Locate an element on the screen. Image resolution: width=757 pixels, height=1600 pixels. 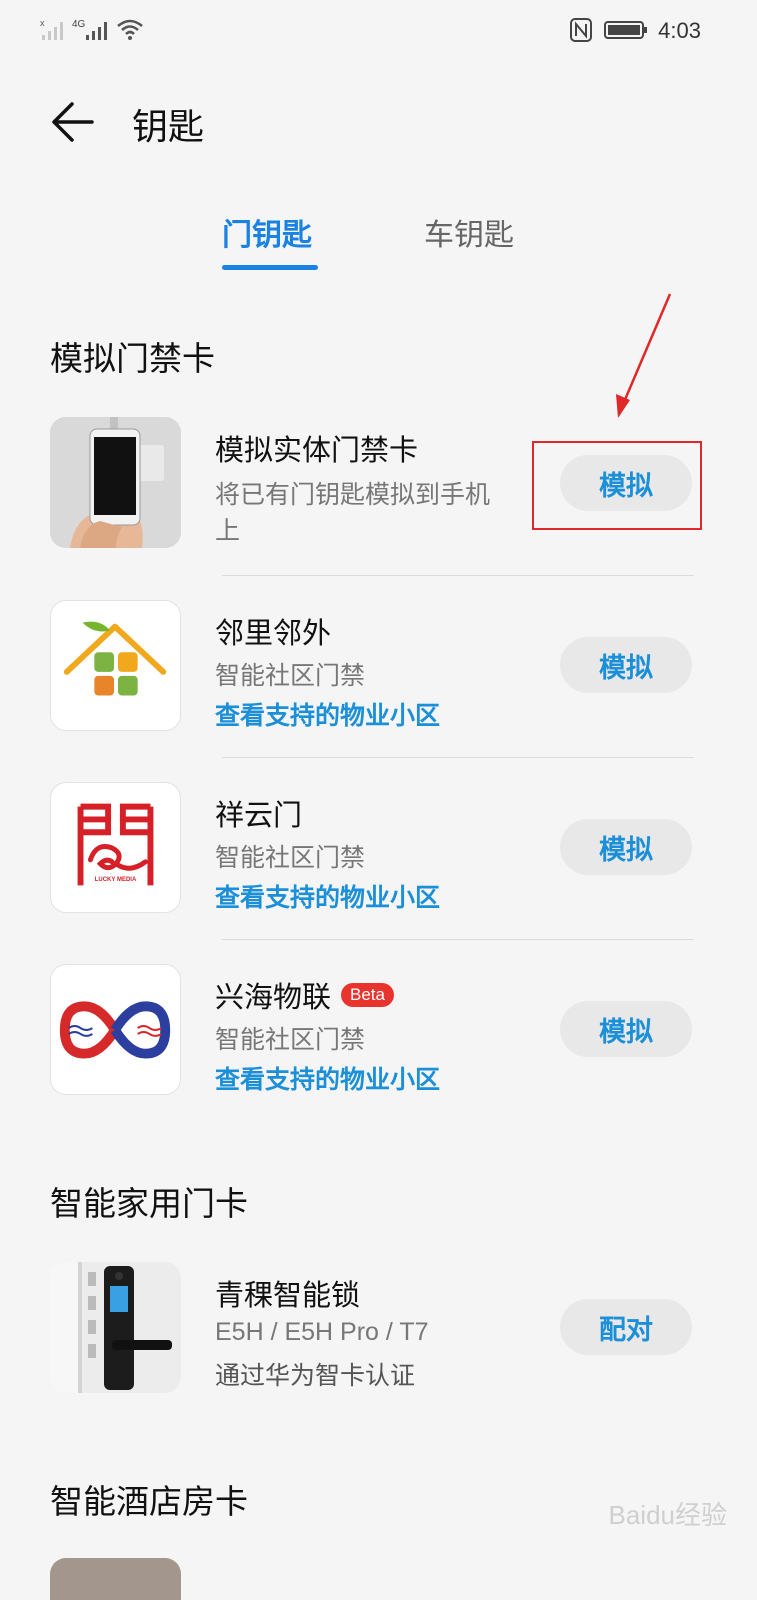
svg-text: x is located at coordinates (42, 23).